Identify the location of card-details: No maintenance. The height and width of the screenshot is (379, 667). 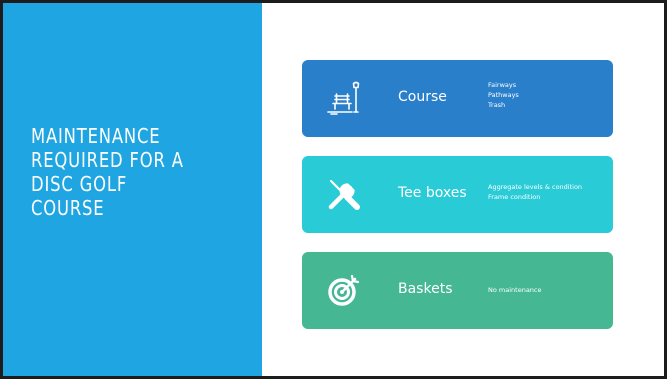
(515, 290).